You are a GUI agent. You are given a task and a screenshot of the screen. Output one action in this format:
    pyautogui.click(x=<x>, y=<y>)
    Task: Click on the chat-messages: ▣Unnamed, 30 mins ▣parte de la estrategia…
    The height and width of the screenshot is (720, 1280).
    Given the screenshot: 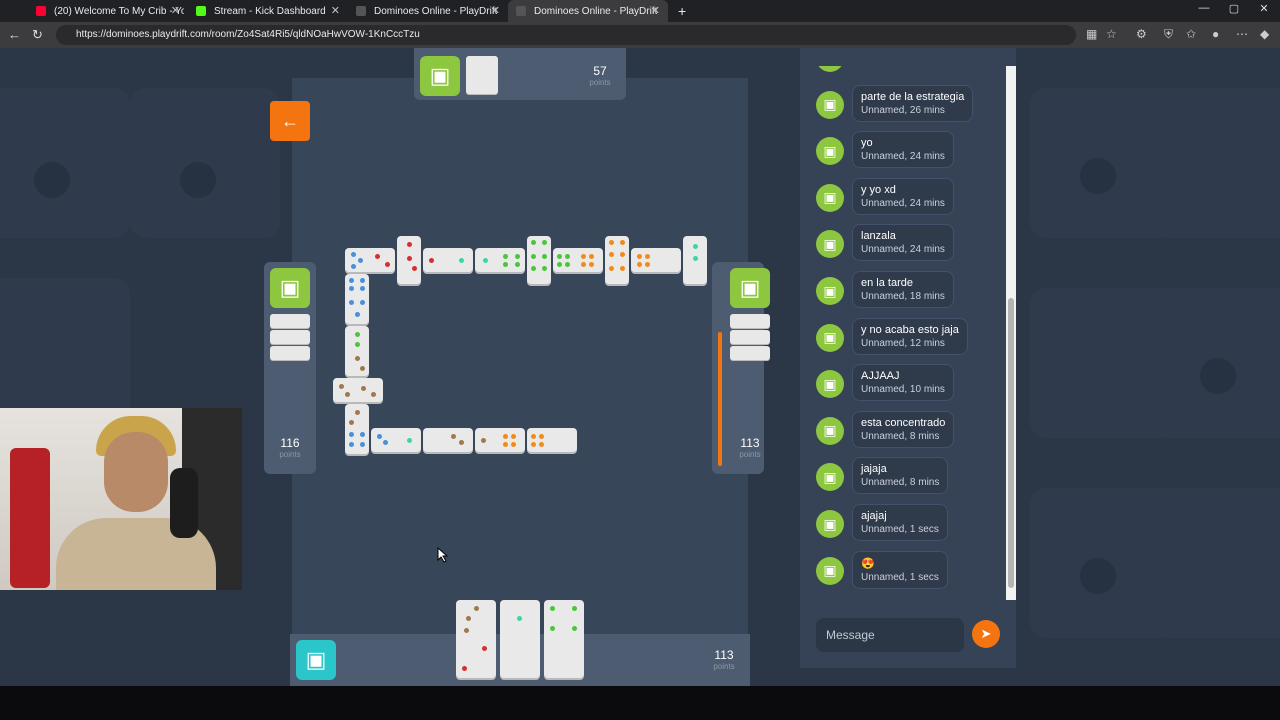 What is the action you would take?
    pyautogui.click(x=904, y=332)
    